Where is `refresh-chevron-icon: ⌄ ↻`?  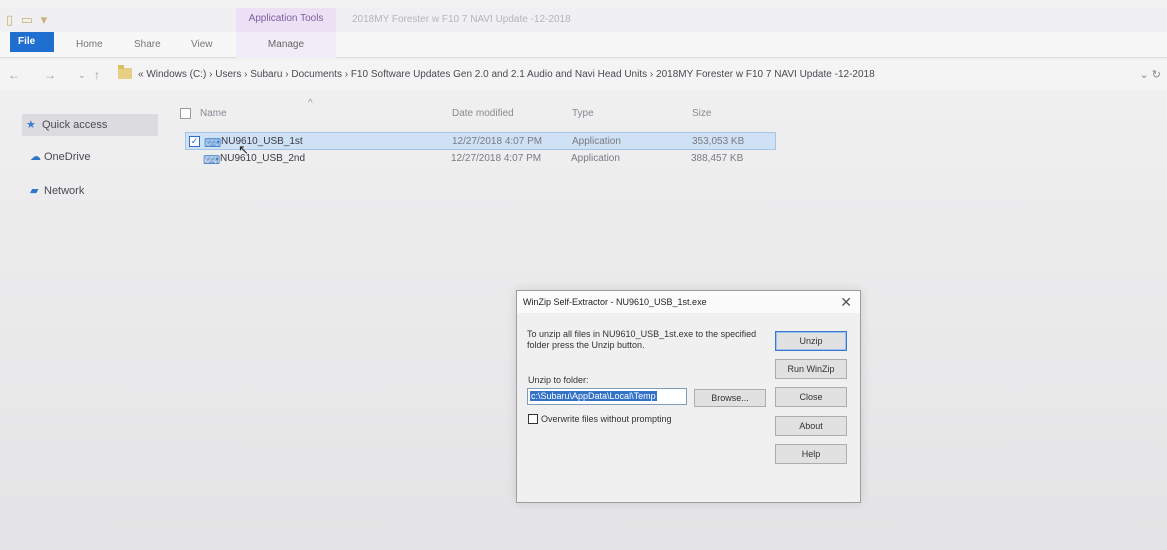 refresh-chevron-icon: ⌄ ↻ is located at coordinates (1151, 74).